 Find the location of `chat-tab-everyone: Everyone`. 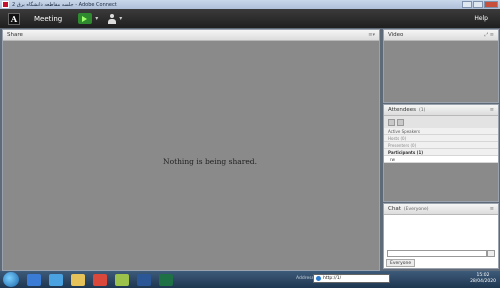

chat-tab-everyone: Everyone is located at coordinates (401, 263).